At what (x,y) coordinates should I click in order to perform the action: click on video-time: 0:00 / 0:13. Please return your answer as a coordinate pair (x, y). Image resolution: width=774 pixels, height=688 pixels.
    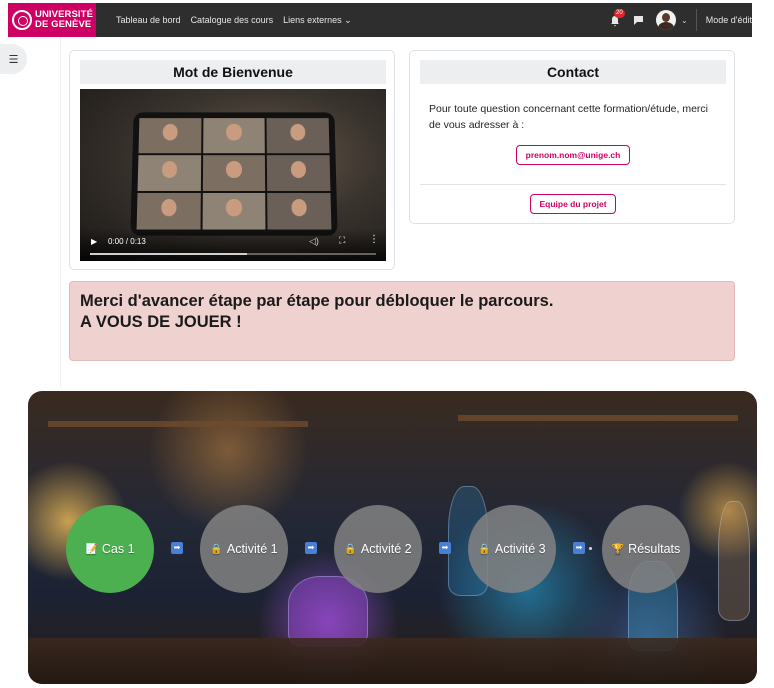
    Looking at the image, I should click on (127, 241).